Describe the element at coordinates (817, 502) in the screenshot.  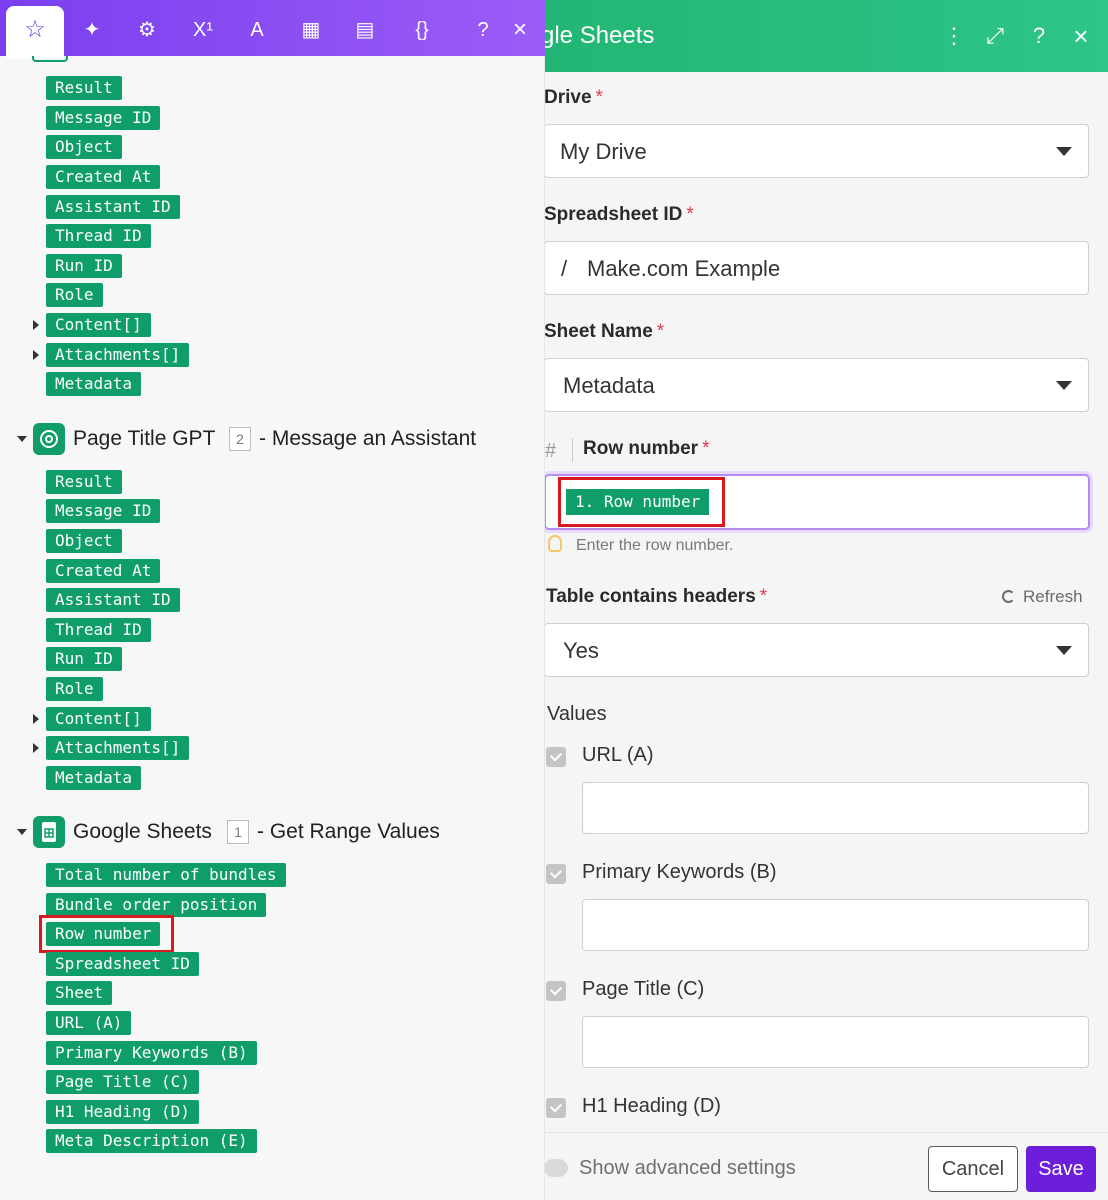
I see `row-number-field: 1. Row number` at that location.